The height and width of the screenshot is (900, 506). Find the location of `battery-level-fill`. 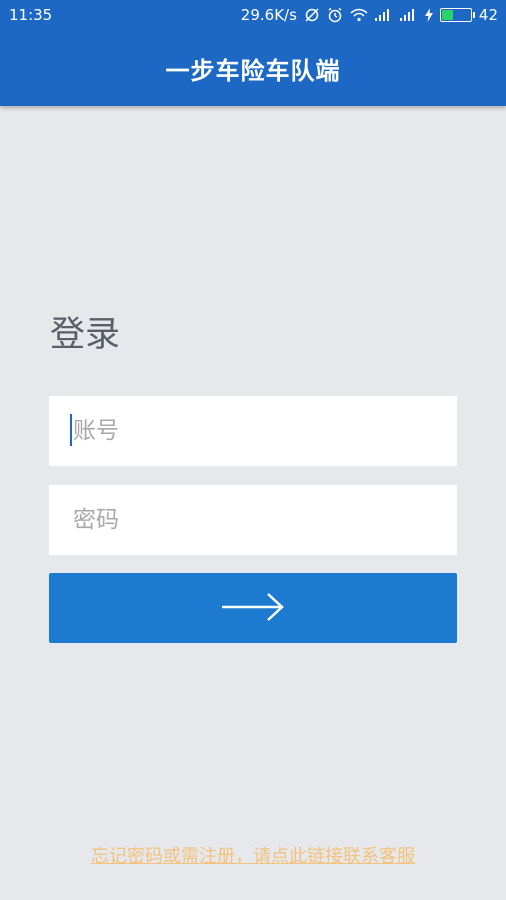

battery-level-fill is located at coordinates (447, 15).